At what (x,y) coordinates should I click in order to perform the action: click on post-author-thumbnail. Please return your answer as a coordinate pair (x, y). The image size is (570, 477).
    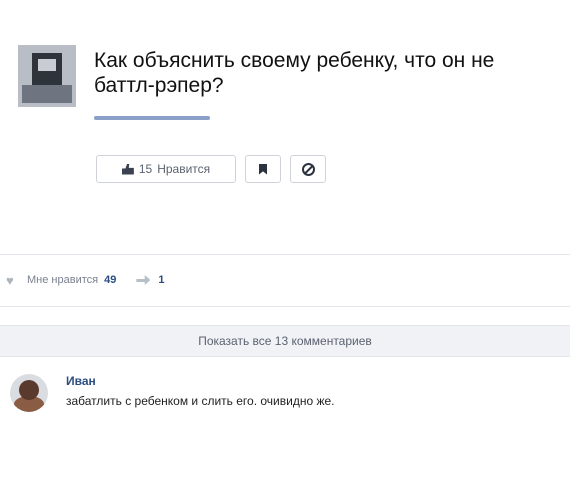
    Looking at the image, I should click on (47, 76).